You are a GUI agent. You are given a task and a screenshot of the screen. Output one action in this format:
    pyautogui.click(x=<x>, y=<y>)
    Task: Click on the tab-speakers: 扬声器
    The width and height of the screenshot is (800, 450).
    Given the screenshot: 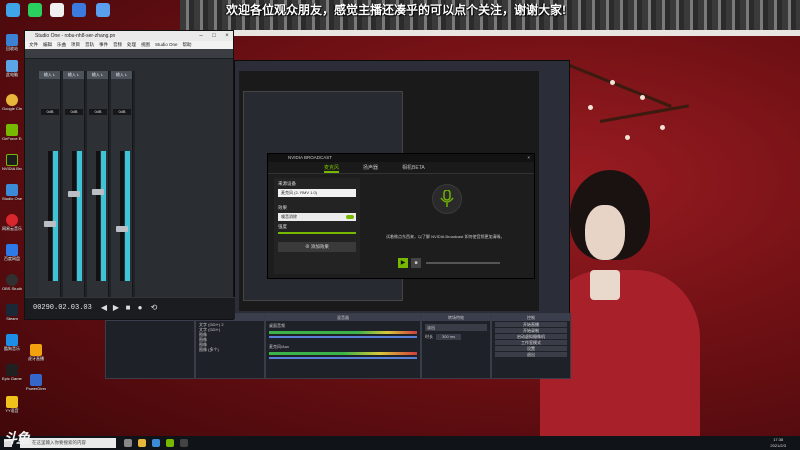 What is the action you would take?
    pyautogui.click(x=370, y=167)
    